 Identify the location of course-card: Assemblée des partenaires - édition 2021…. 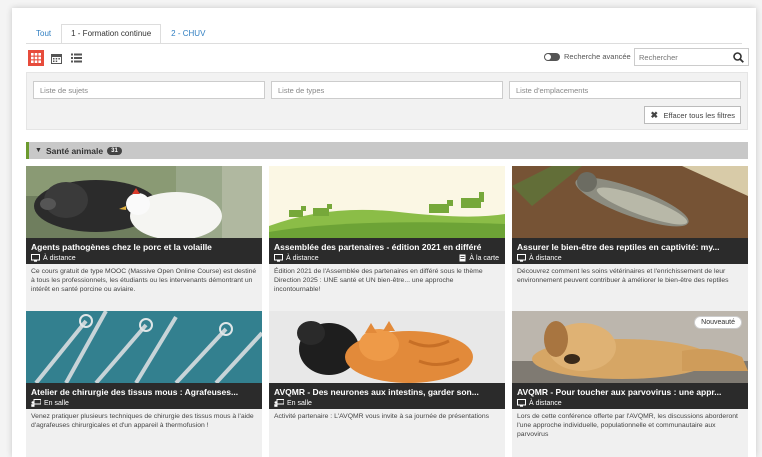
(387, 240).